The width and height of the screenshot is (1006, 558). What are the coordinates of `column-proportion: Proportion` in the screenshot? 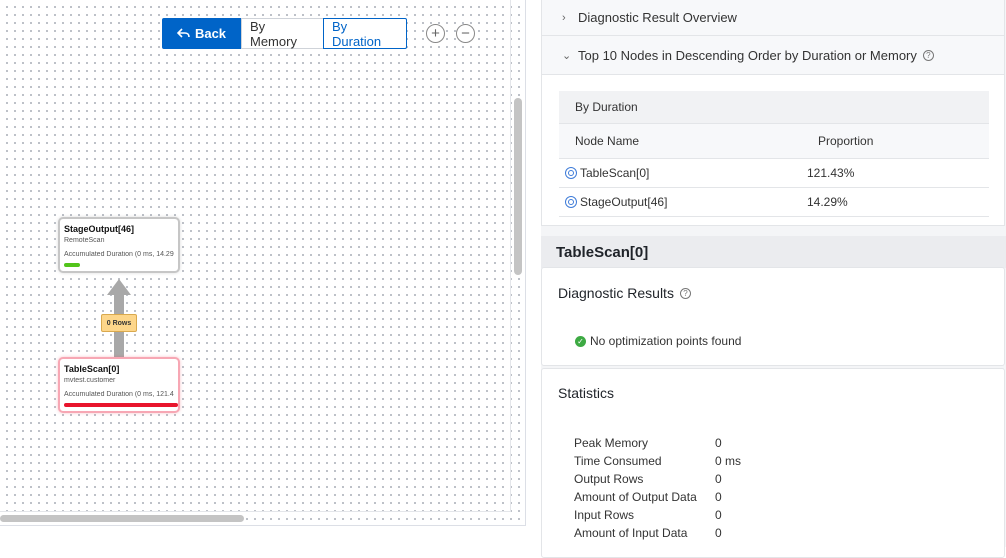 It's located at (846, 141).